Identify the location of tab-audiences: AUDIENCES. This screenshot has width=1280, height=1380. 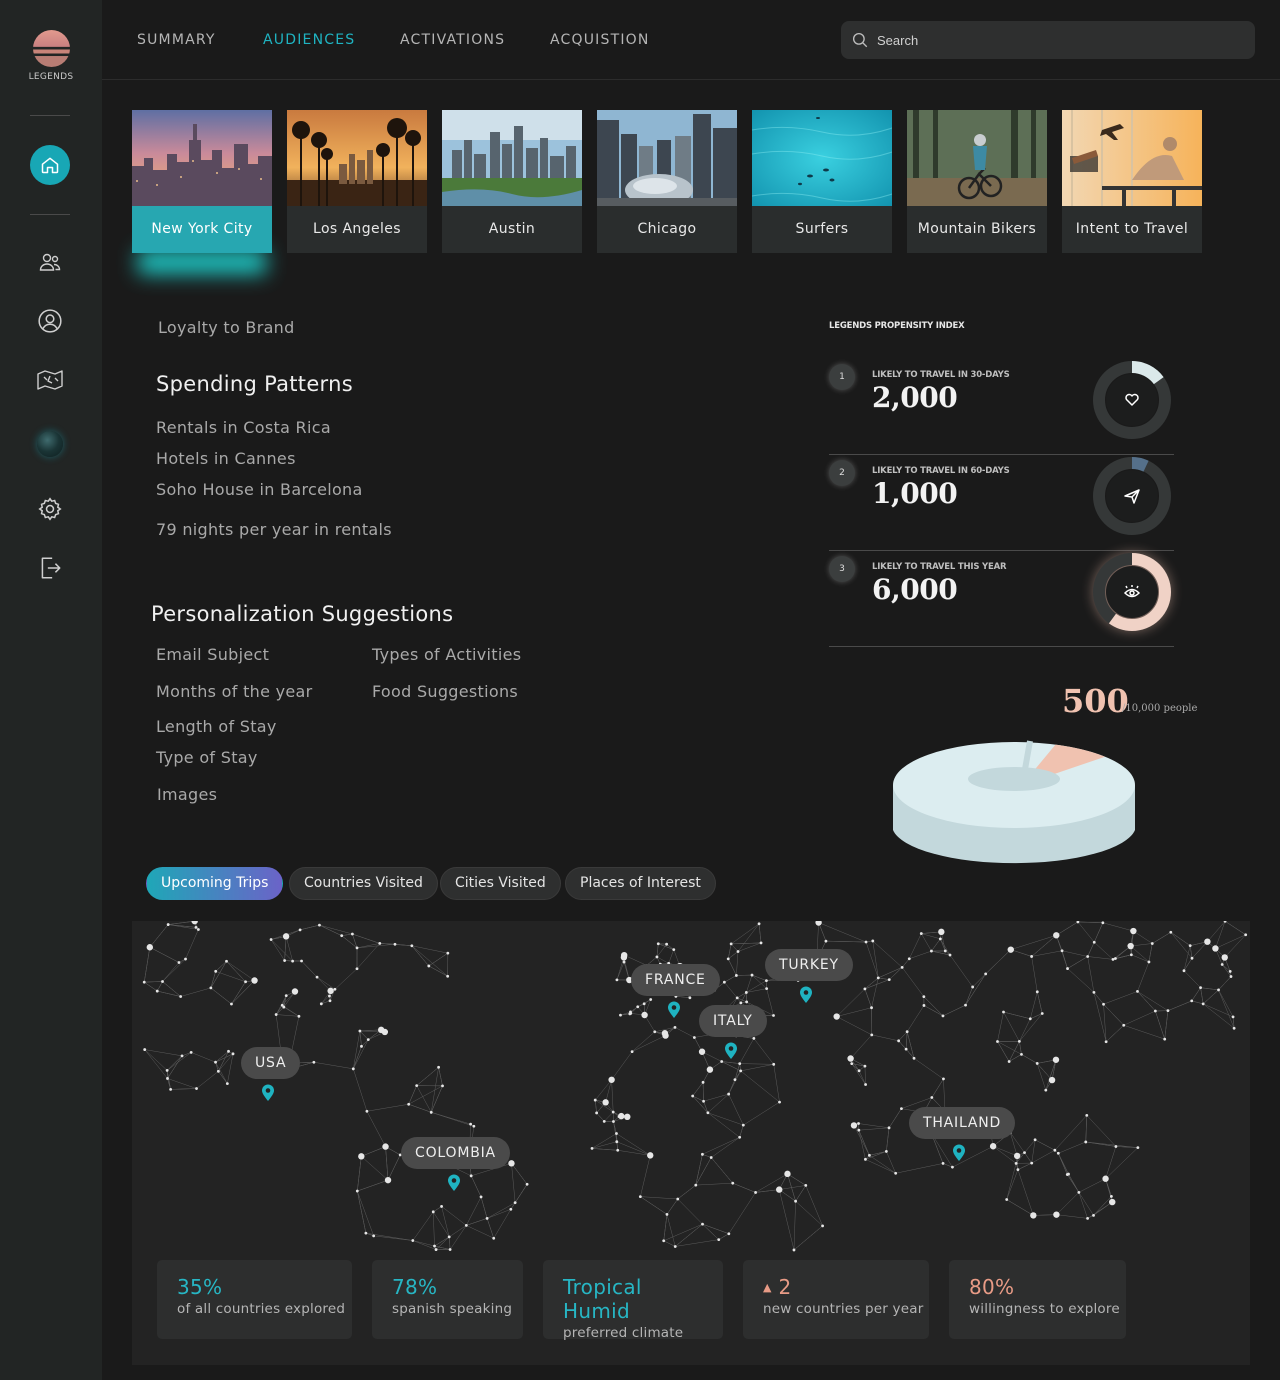
(309, 40).